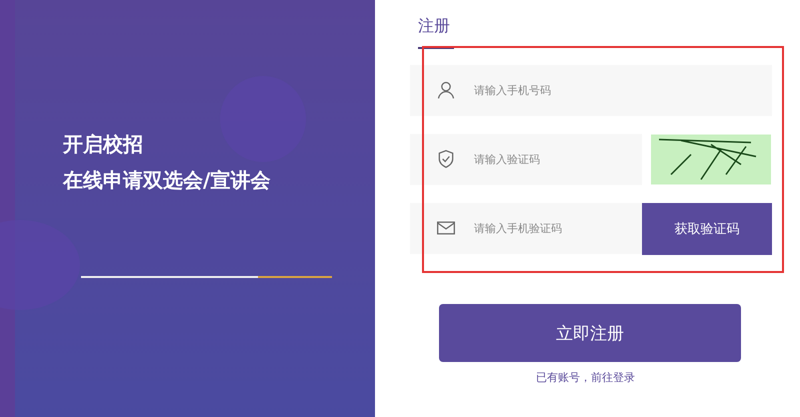 The image size is (800, 417). I want to click on input-field: 请输入手机验证码, so click(526, 228).